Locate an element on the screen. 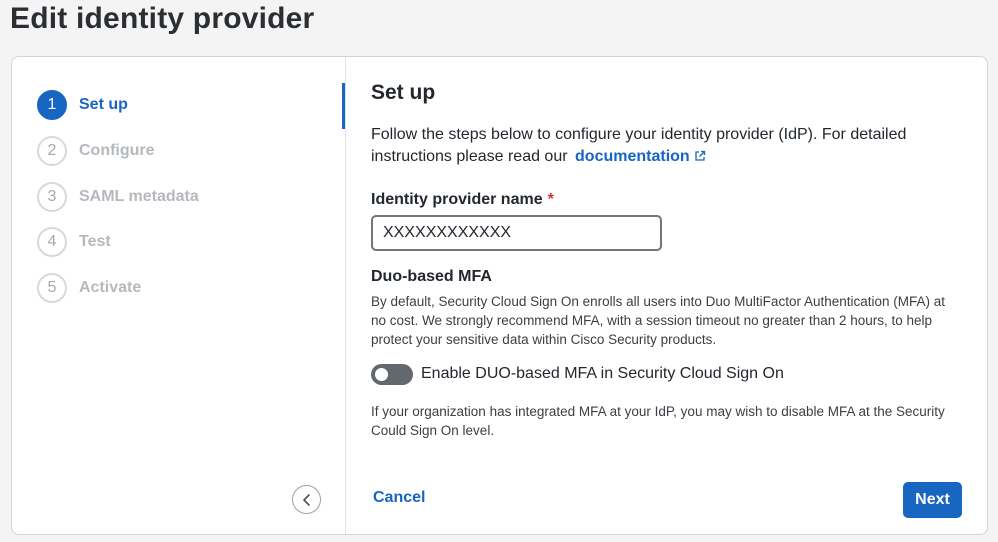  mfa-toggle is located at coordinates (392, 374).